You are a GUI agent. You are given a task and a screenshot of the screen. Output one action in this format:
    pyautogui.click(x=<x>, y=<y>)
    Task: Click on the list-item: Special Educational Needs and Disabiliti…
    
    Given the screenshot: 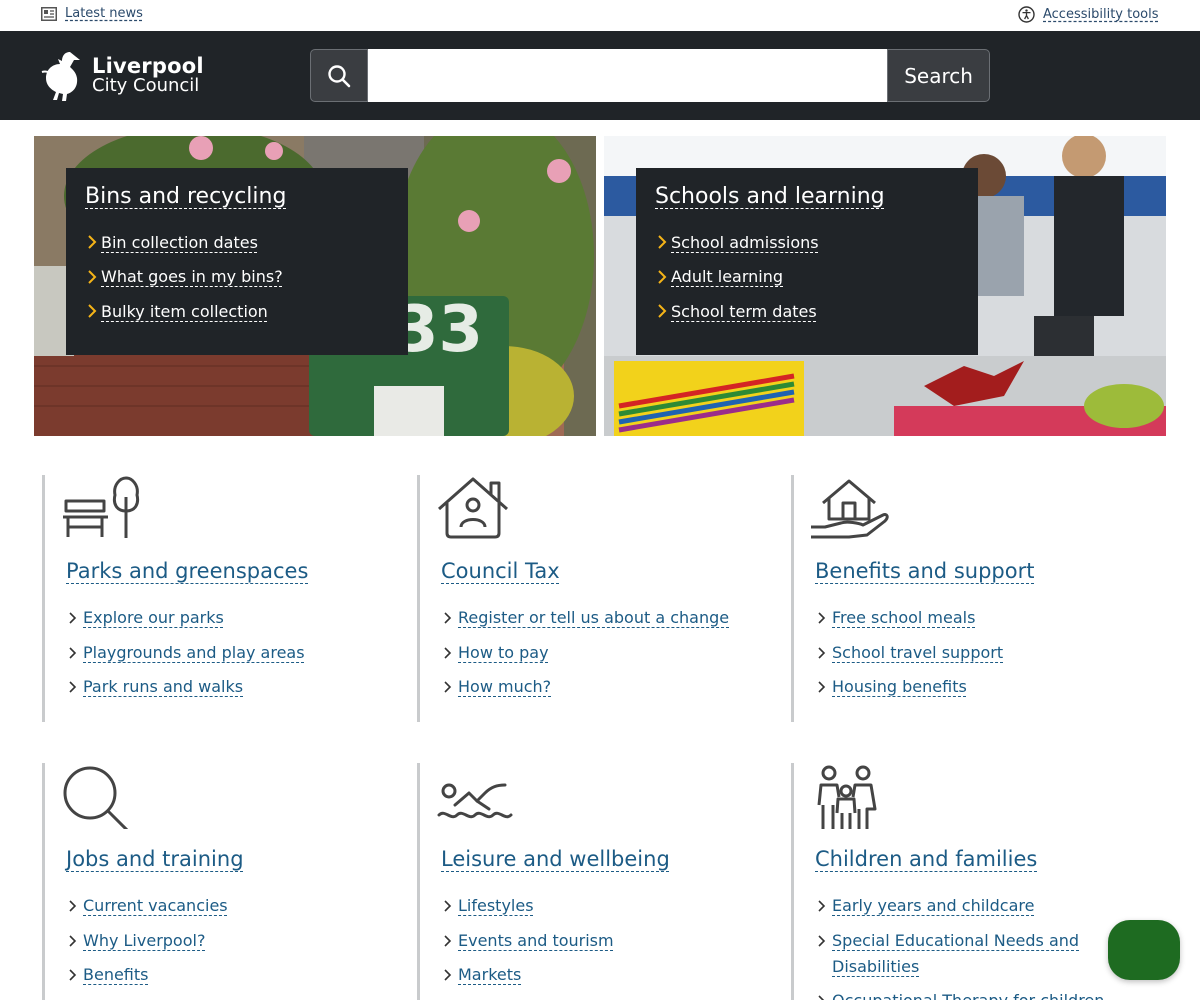 What is the action you would take?
    pyautogui.click(x=950, y=954)
    